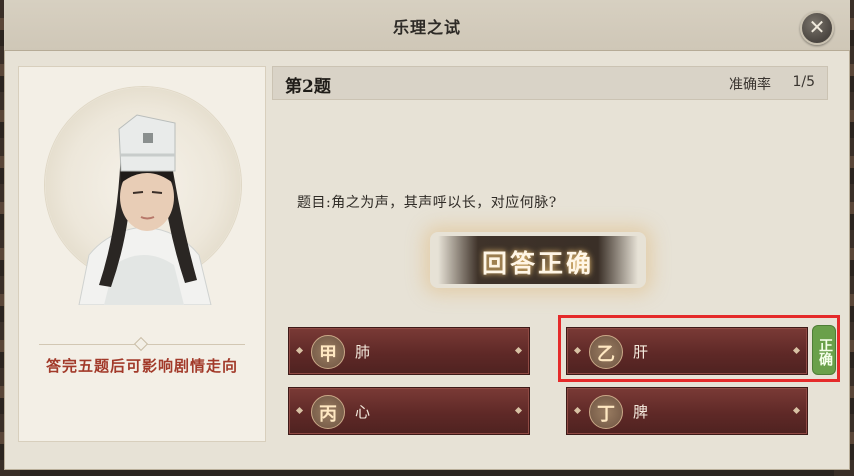 The image size is (854, 476). Describe the element at coordinates (550, 83) in the screenshot. I see `question-header: 第2题 准确率 1/5` at that location.